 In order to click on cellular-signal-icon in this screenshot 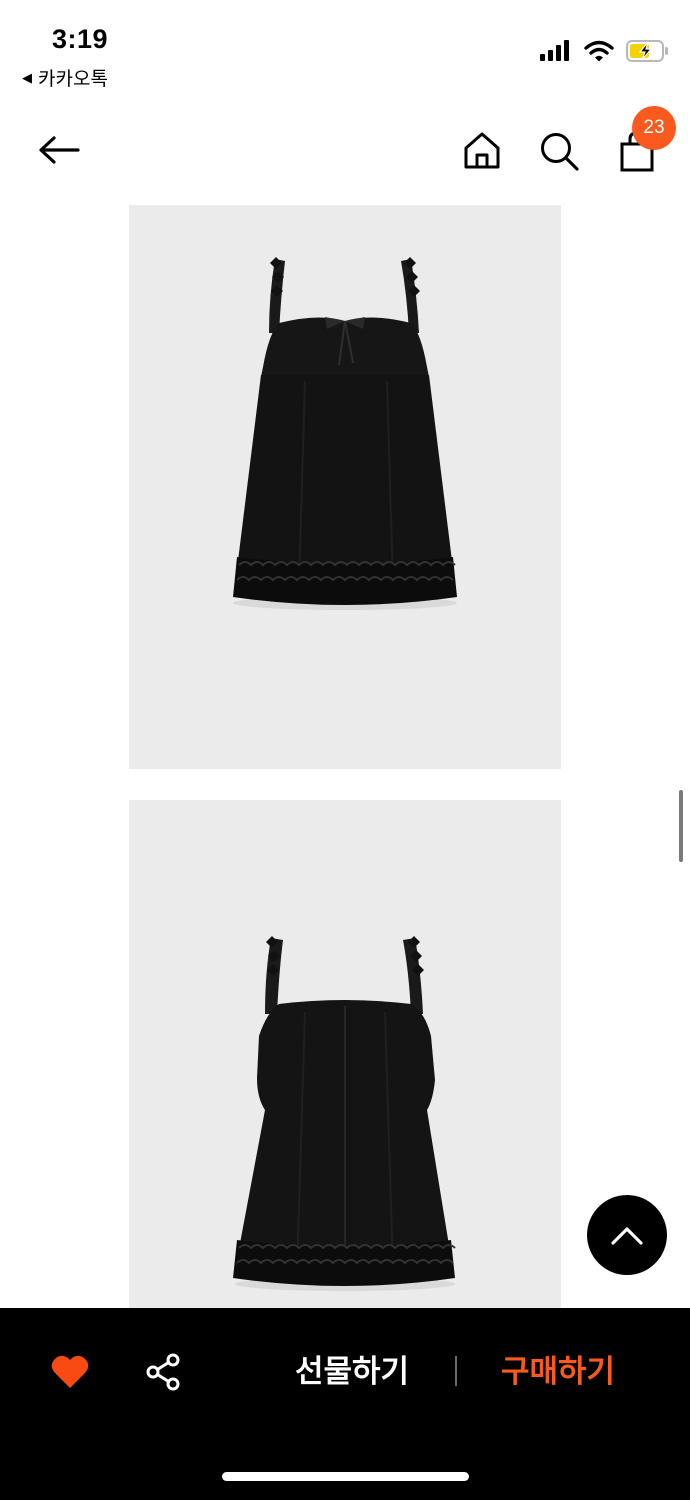, I will do `click(554, 50)`.